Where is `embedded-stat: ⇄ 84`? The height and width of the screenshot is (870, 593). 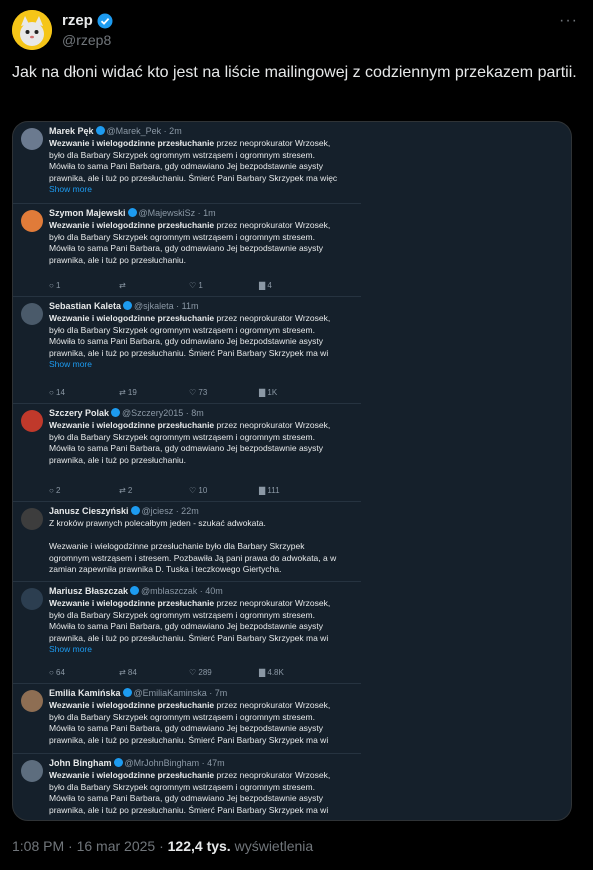 embedded-stat: ⇄ 84 is located at coordinates (128, 672).